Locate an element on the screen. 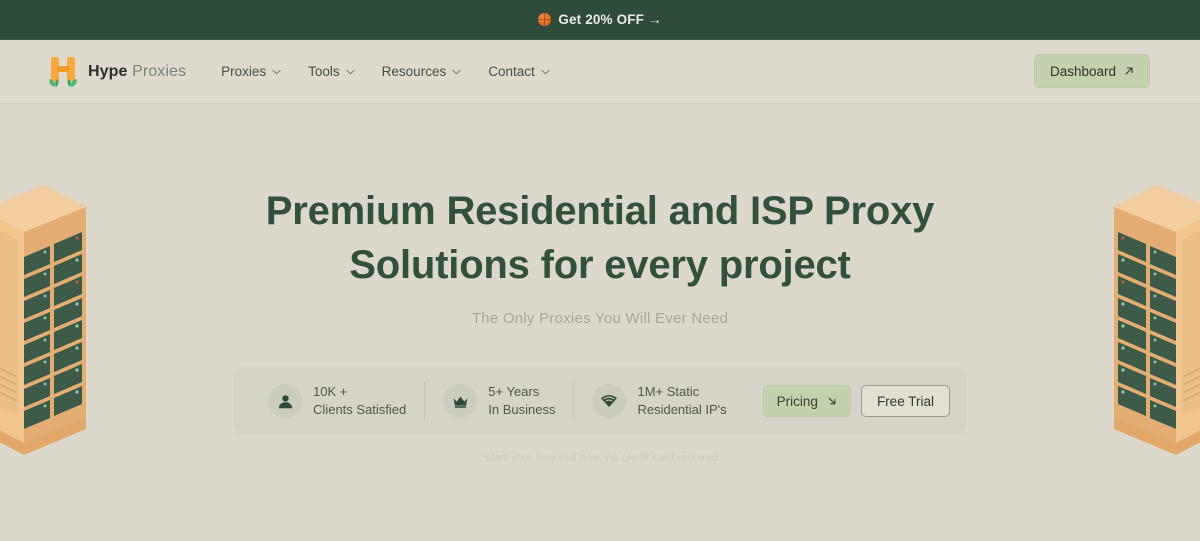 The width and height of the screenshot is (1200, 541). headline-line-2: Solutions for every project is located at coordinates (600, 265).